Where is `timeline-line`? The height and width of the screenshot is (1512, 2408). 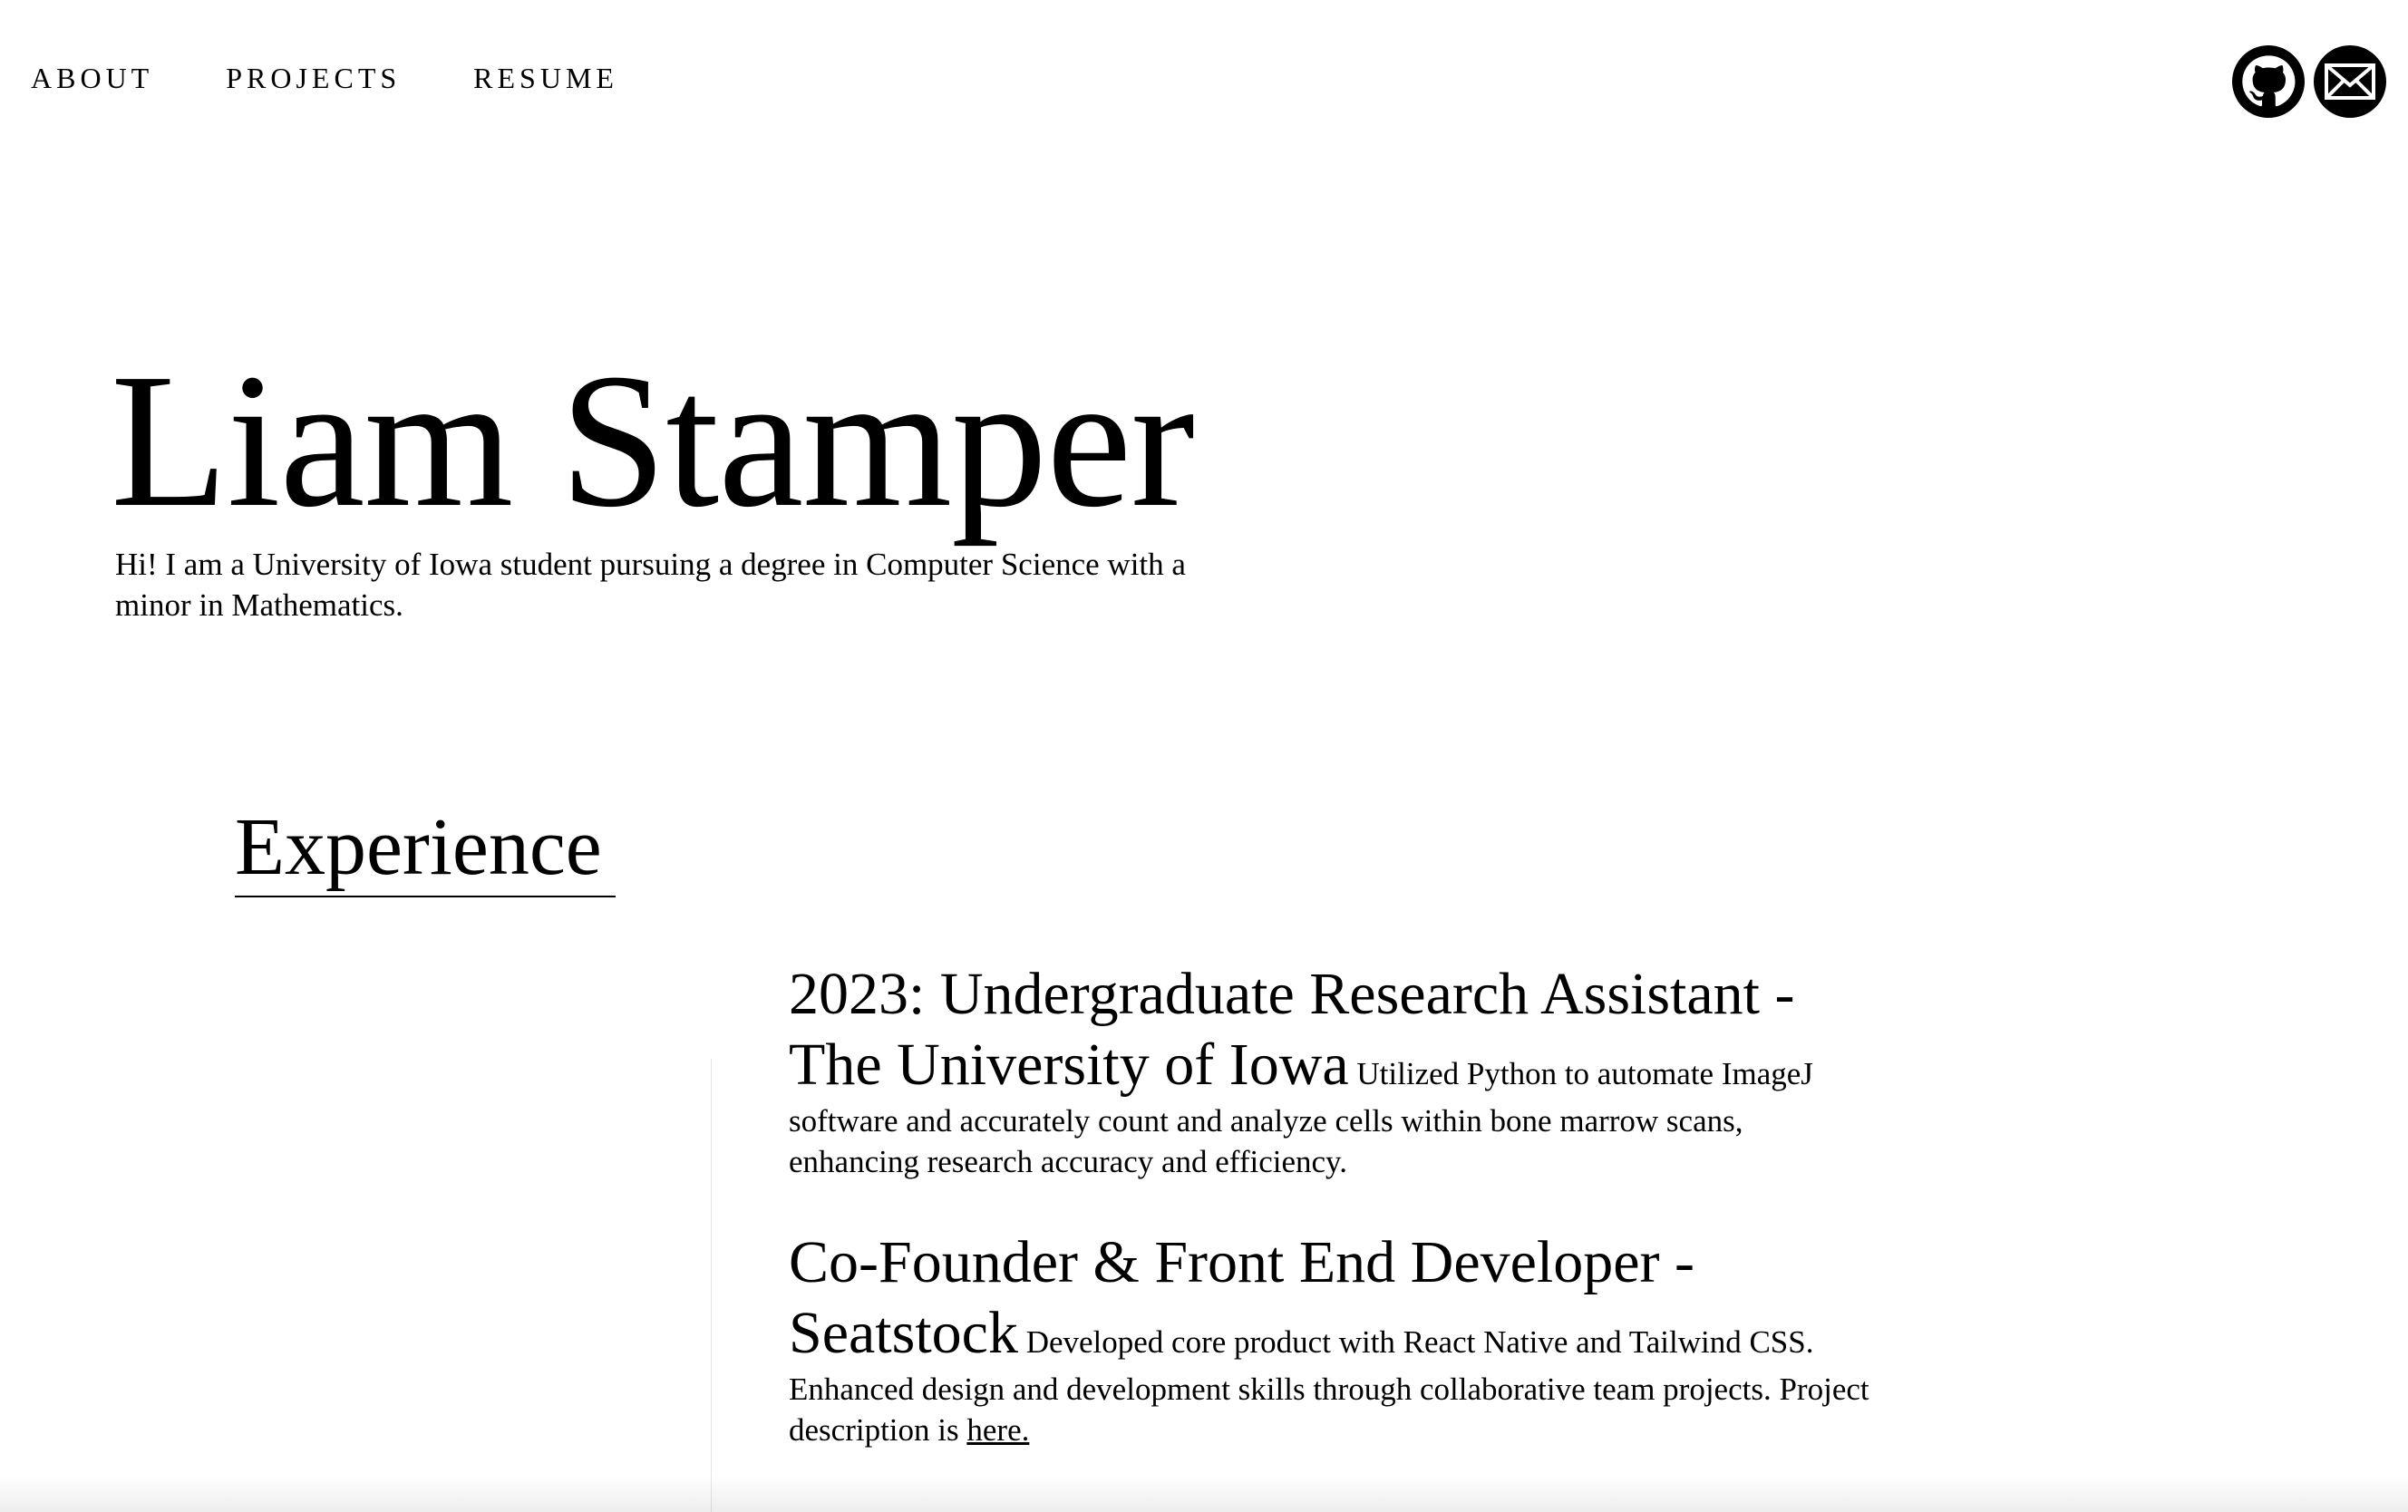
timeline-line is located at coordinates (711, 1286).